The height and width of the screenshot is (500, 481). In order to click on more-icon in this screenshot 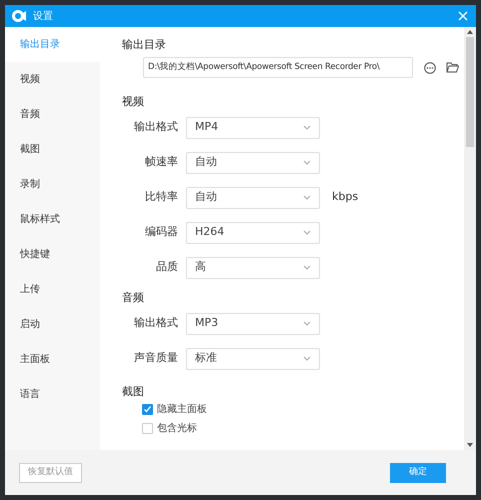, I will do `click(430, 68)`.